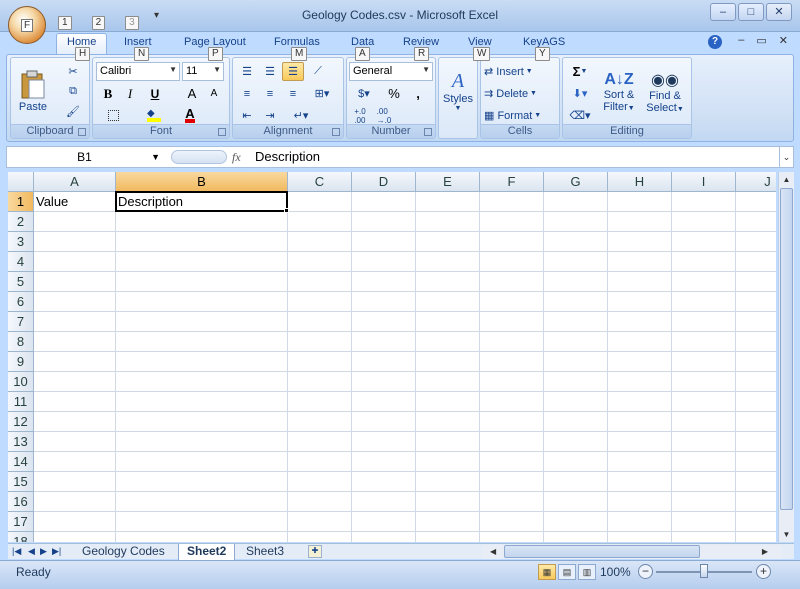 The height and width of the screenshot is (589, 800). Describe the element at coordinates (428, 132) in the screenshot. I see `number-dialog-launcher` at that location.